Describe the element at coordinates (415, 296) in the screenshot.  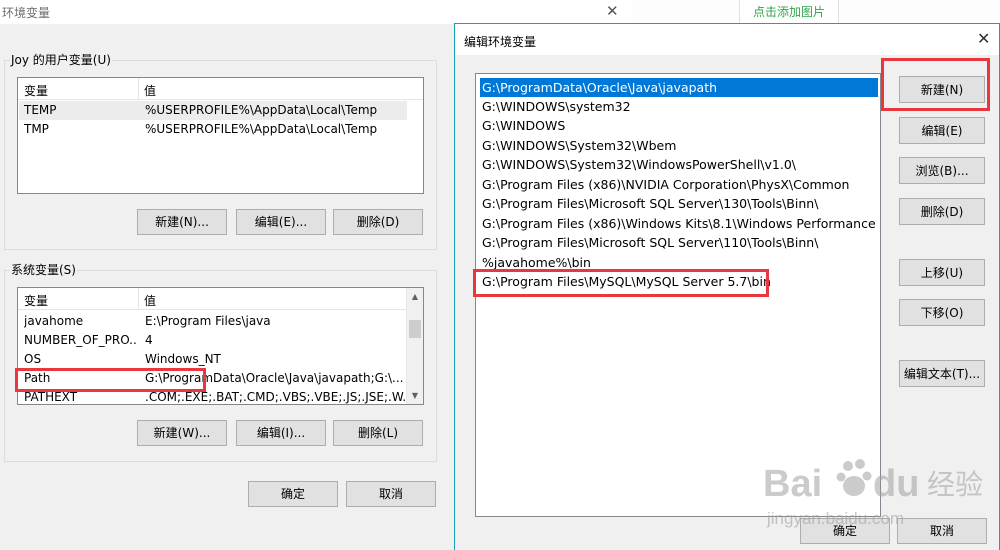
I see `scroll-up-icon: ▲` at that location.